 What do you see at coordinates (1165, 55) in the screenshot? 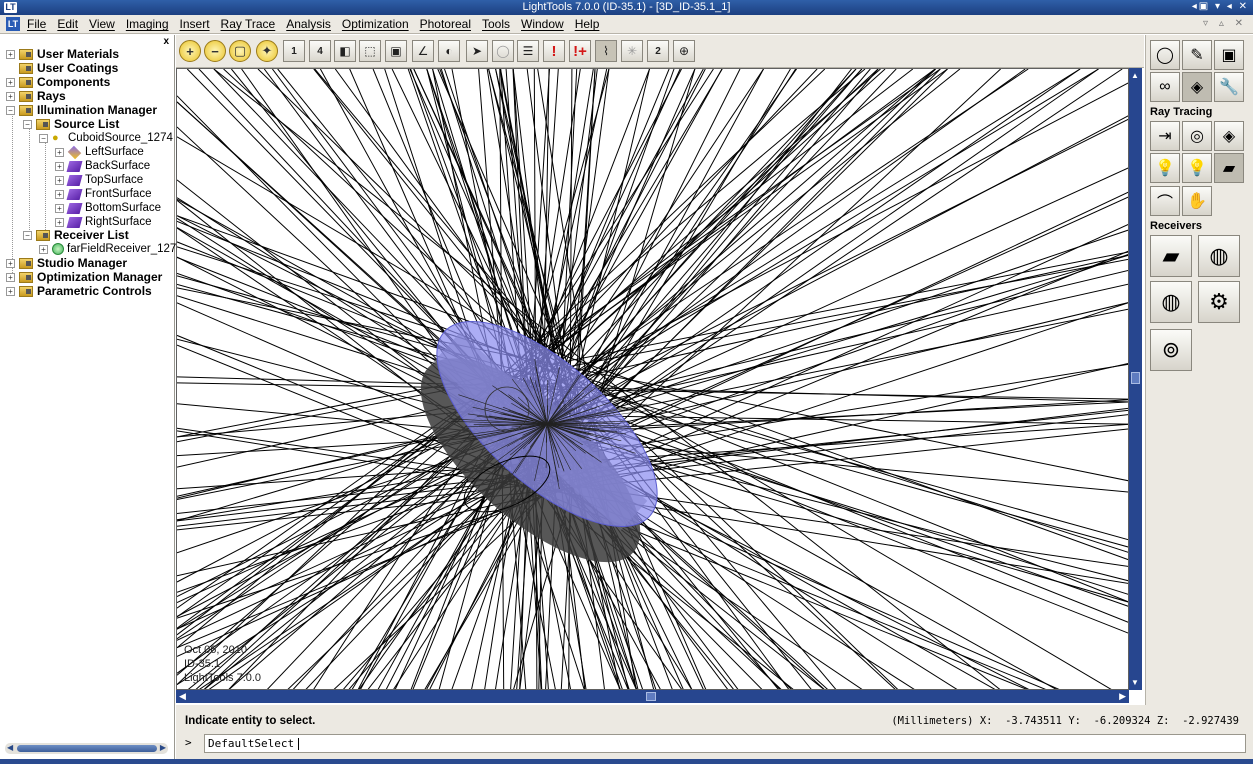
I see `lens-icon: ◯` at bounding box center [1165, 55].